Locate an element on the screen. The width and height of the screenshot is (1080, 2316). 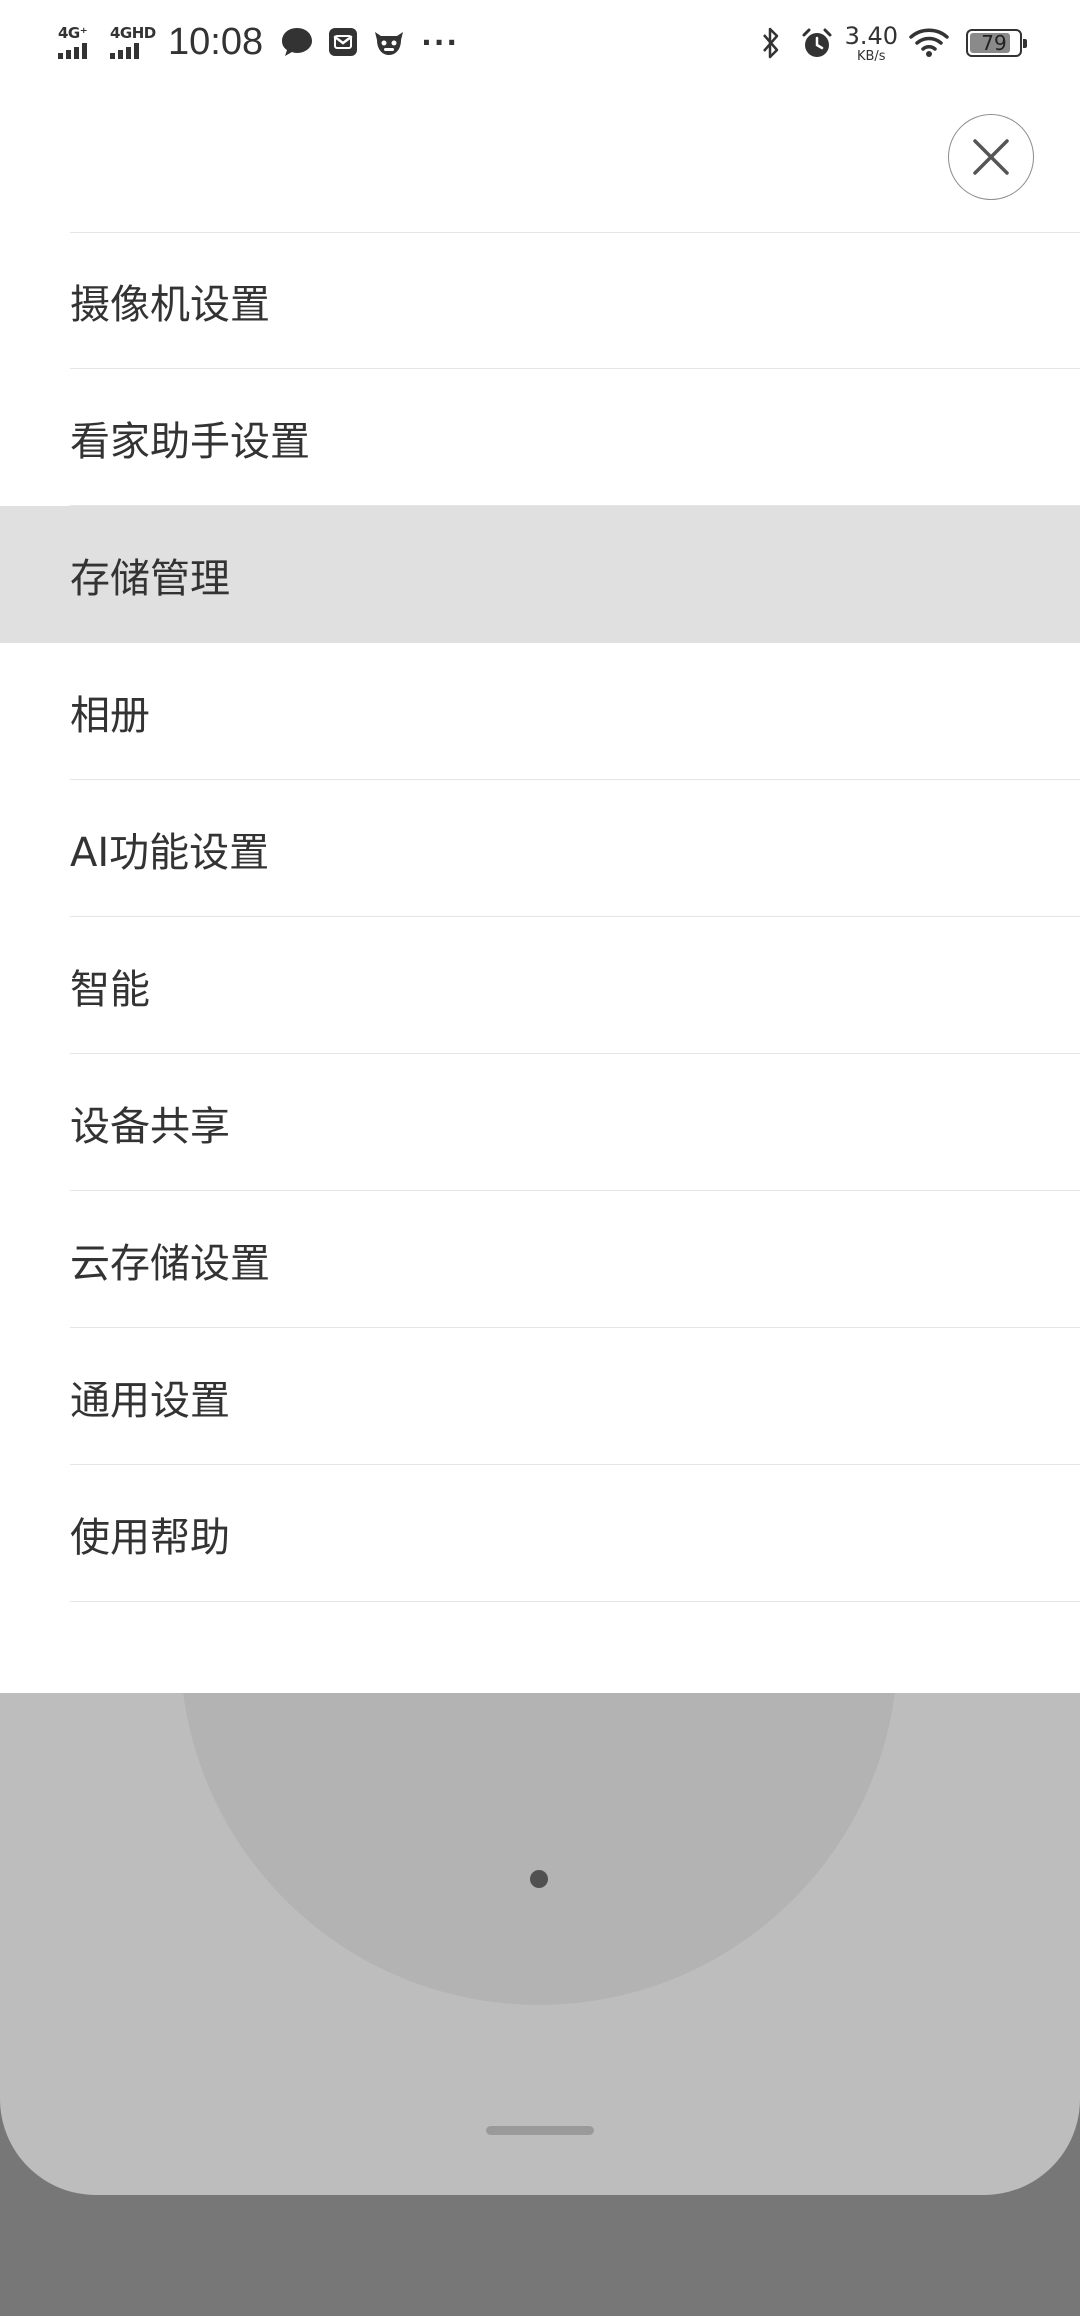
divider is located at coordinates (575, 1601).